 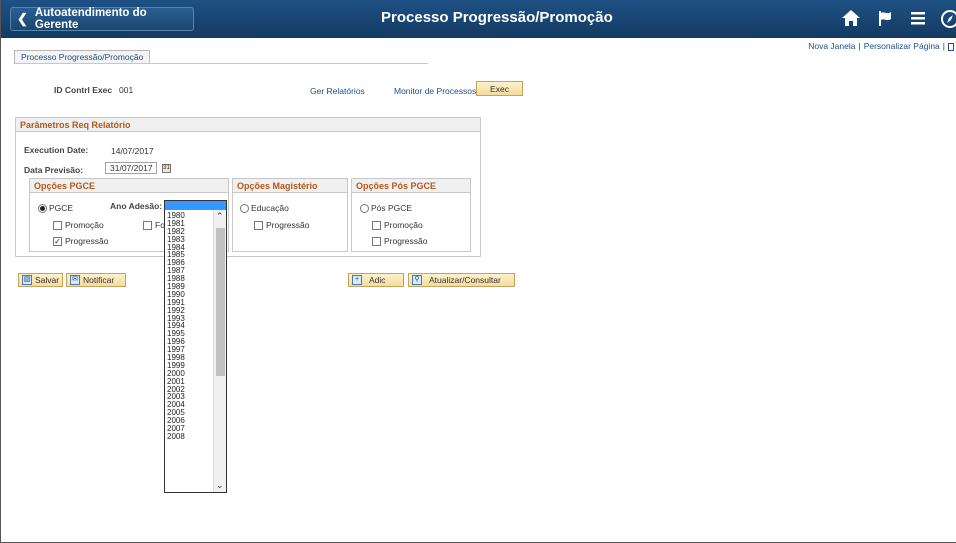 I want to click on scroll-up-icon: ⌃, so click(x=220, y=216).